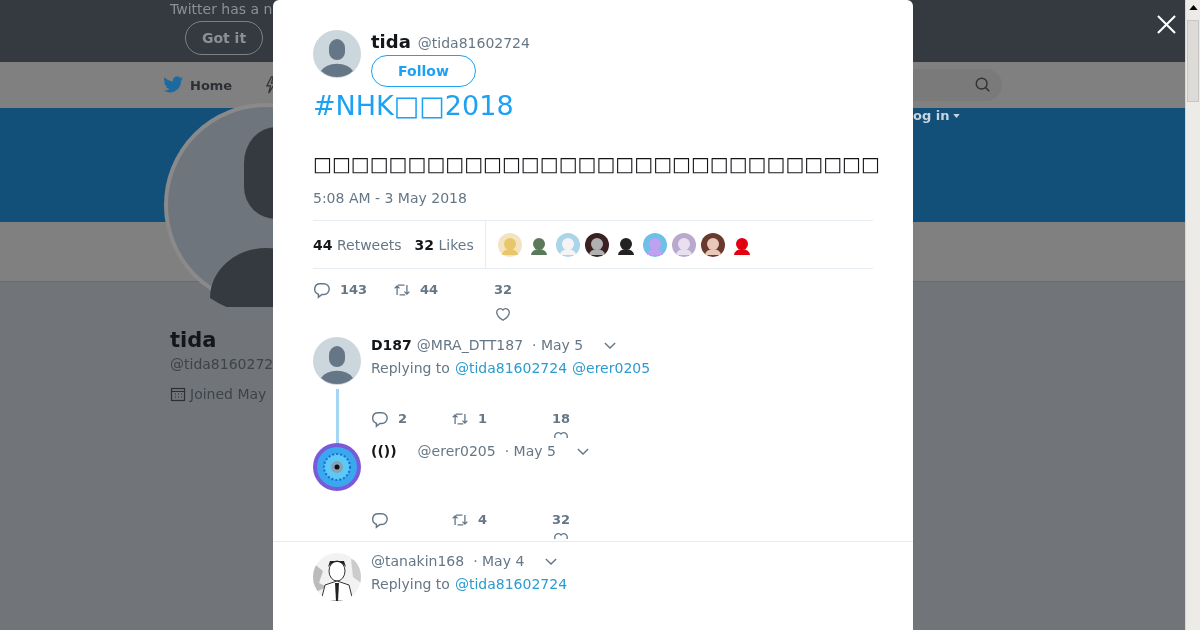  I want to click on author-name: tida, so click(391, 41).